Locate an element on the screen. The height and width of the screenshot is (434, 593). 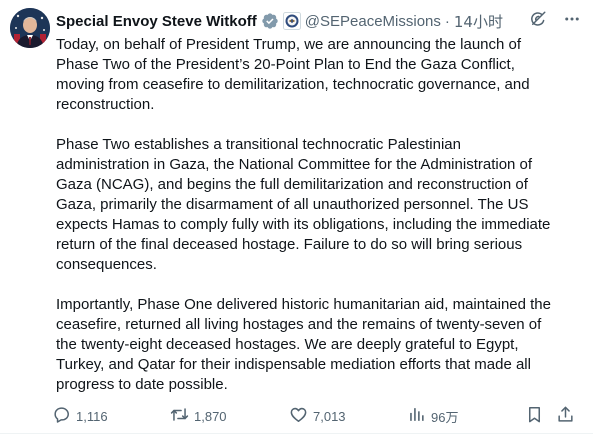
reply-button: 1,116 is located at coordinates (80, 416).